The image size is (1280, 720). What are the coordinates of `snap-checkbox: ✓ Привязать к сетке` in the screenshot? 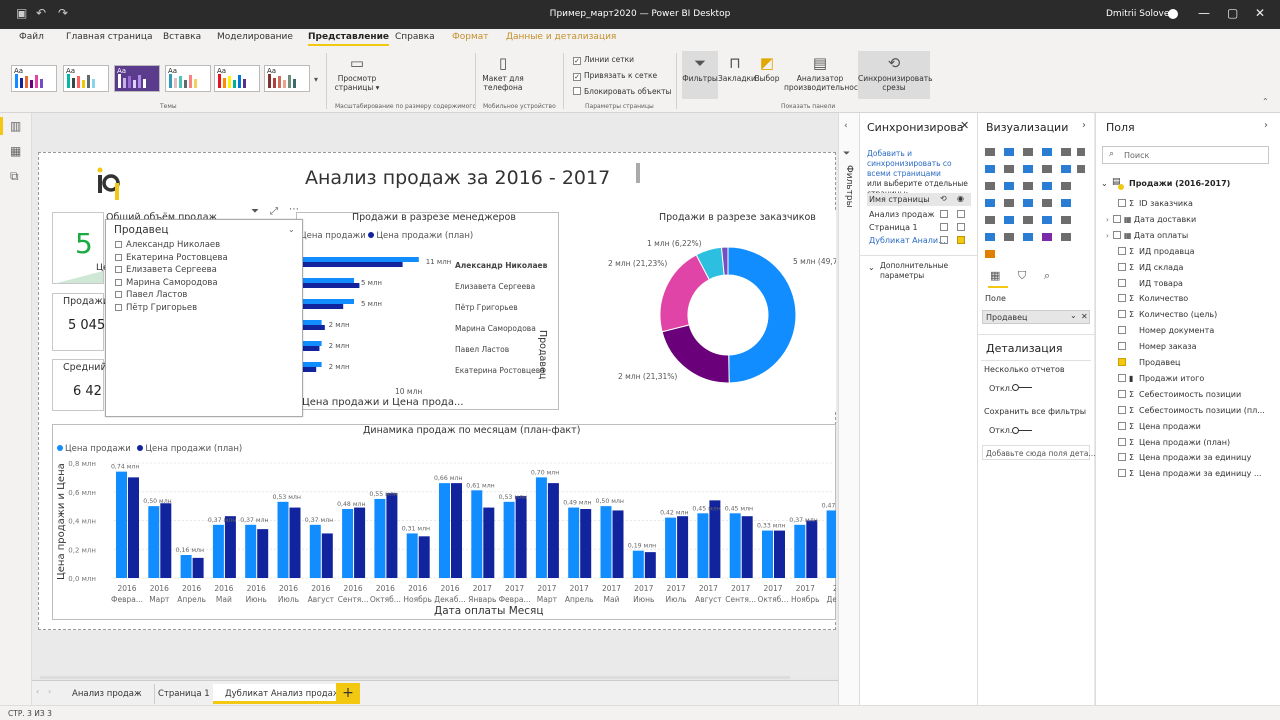 It's located at (615, 76).